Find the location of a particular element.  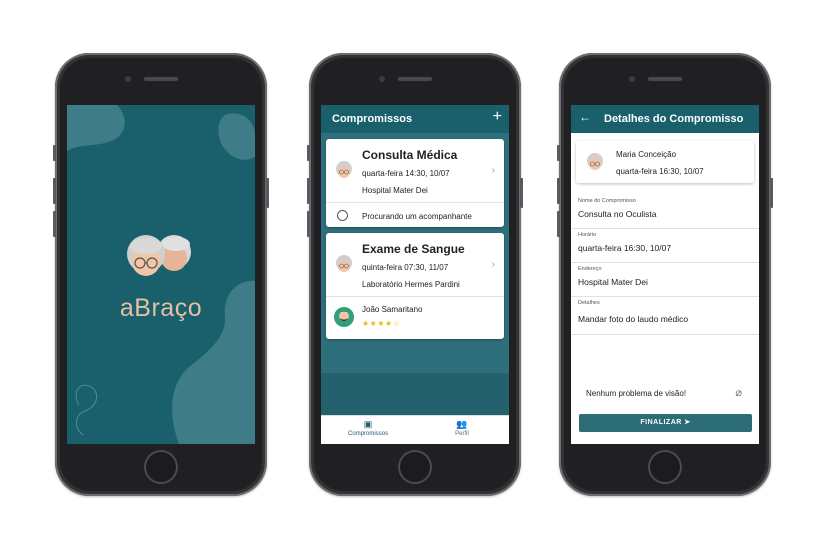

rating-stars: ★★★★☆ is located at coordinates (381, 323).